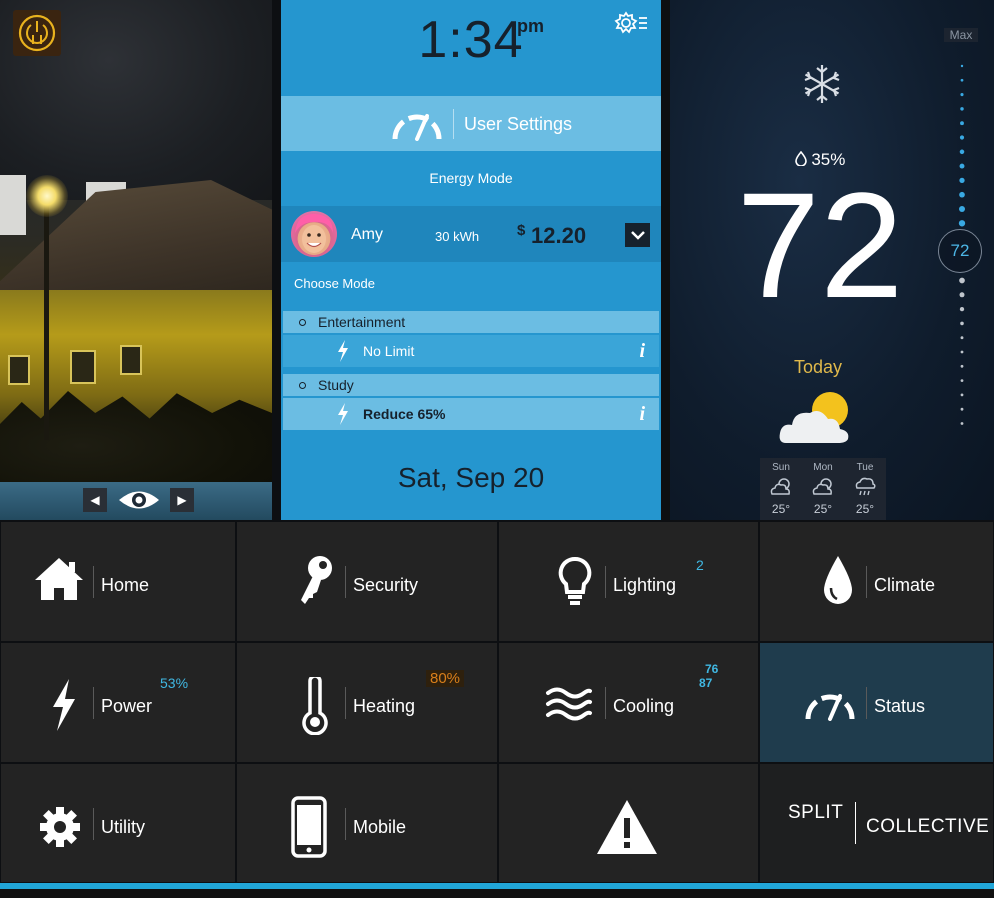 This screenshot has width=994, height=898. What do you see at coordinates (404, 414) in the screenshot?
I see `mode-limit: Reduce 65%` at bounding box center [404, 414].